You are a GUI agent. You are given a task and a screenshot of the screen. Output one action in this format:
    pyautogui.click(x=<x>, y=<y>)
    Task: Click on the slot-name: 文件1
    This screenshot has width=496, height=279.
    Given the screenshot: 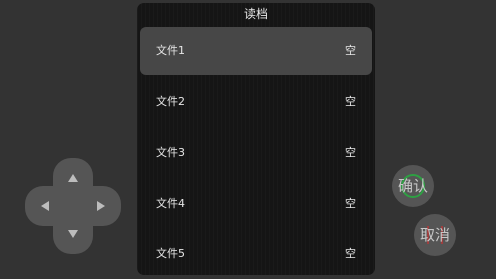 What is the action you would take?
    pyautogui.click(x=170, y=50)
    